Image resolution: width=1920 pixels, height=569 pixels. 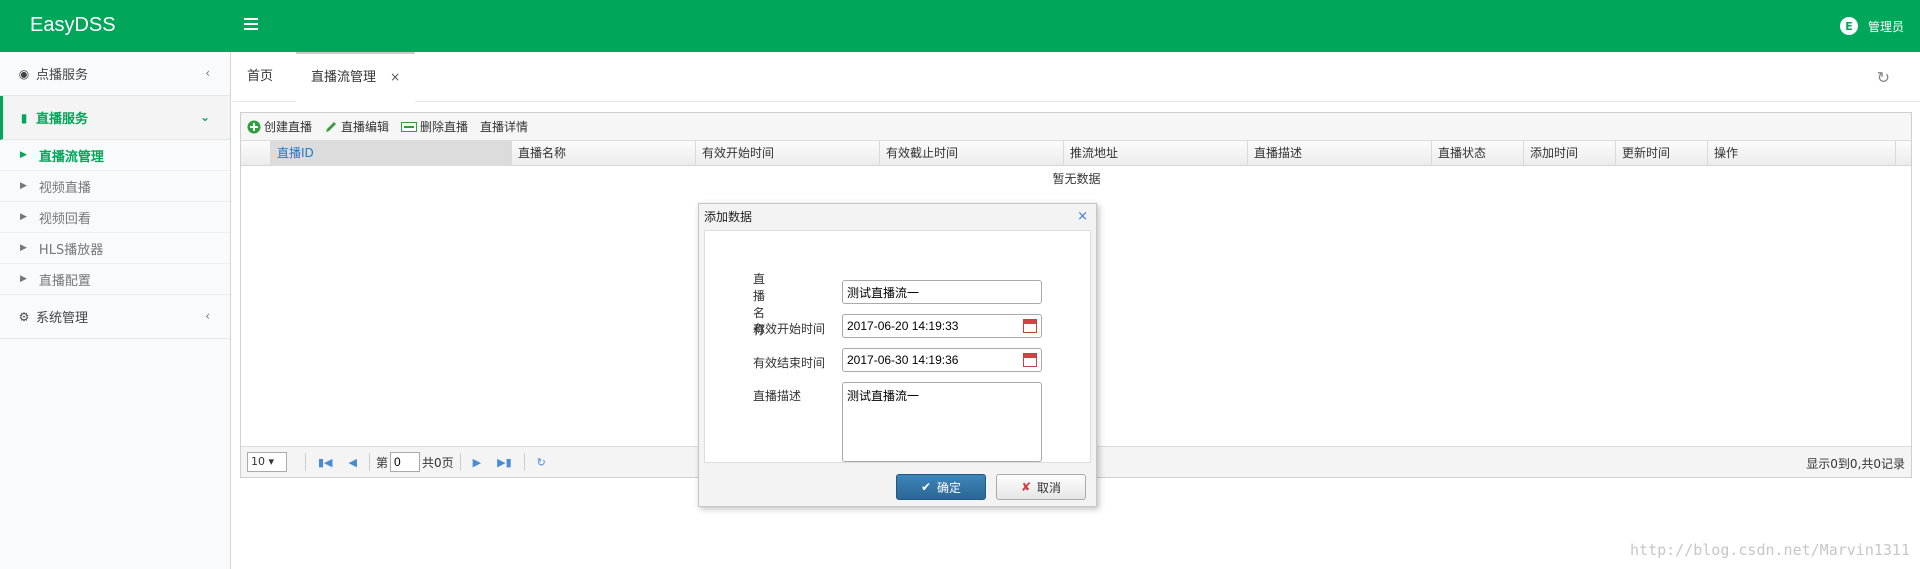 What do you see at coordinates (405, 462) in the screenshot?
I see `page-number-input` at bounding box center [405, 462].